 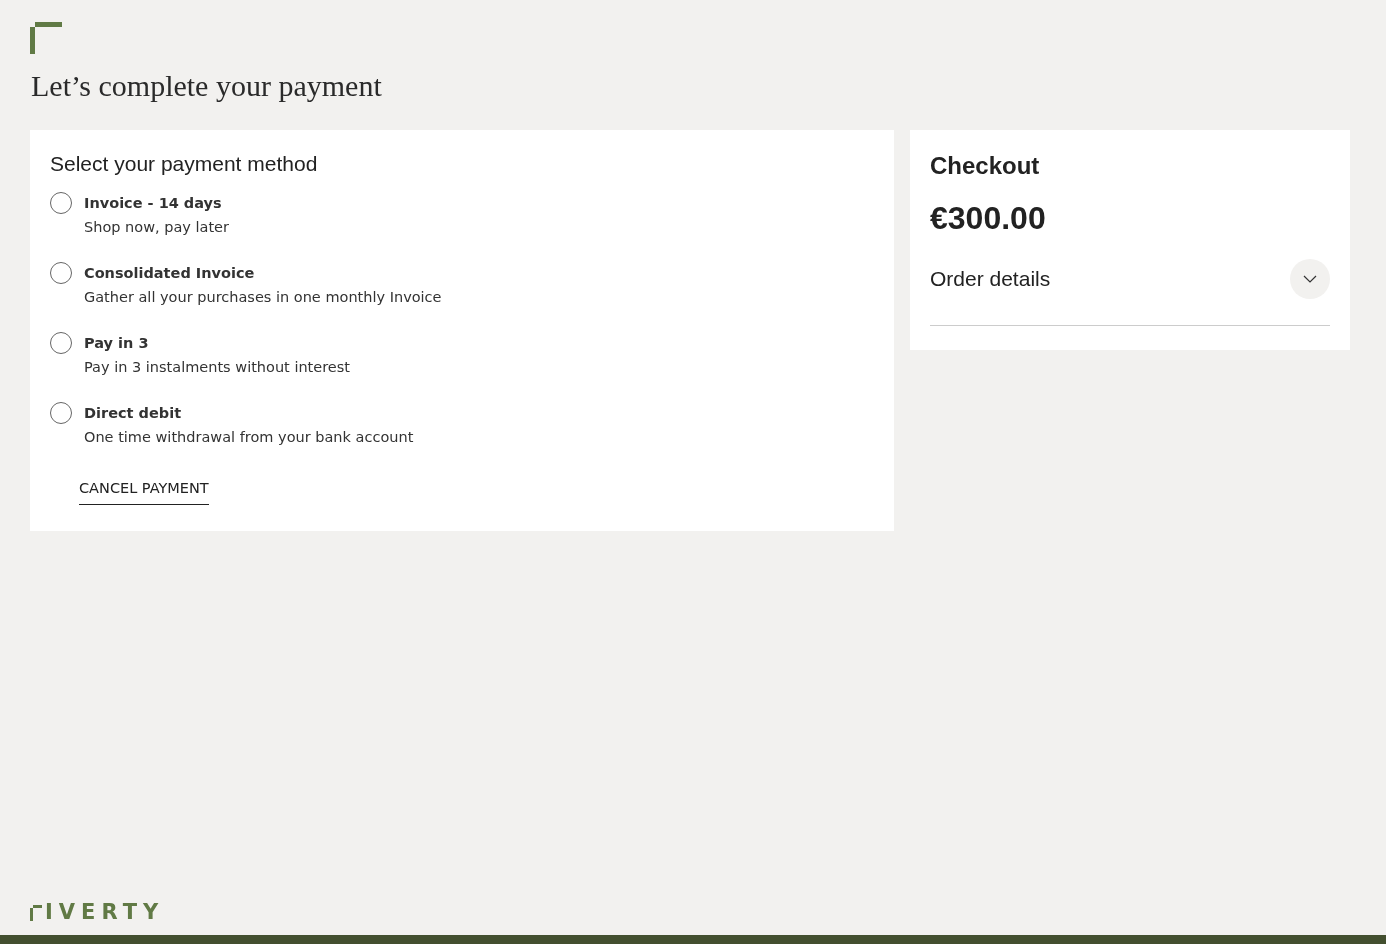 I want to click on page-heading: Let’s complete your payment, so click(x=207, y=86).